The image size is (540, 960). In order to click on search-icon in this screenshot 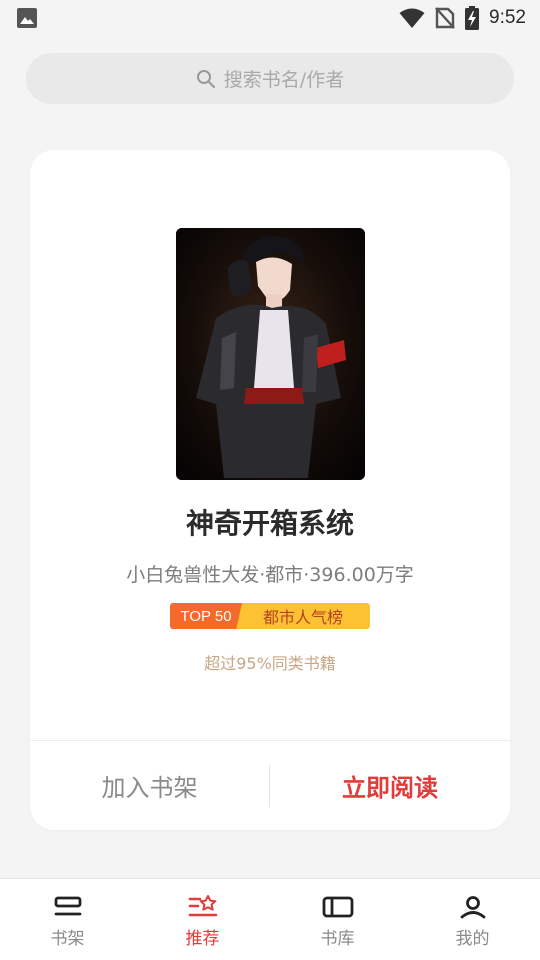, I will do `click(206, 79)`.